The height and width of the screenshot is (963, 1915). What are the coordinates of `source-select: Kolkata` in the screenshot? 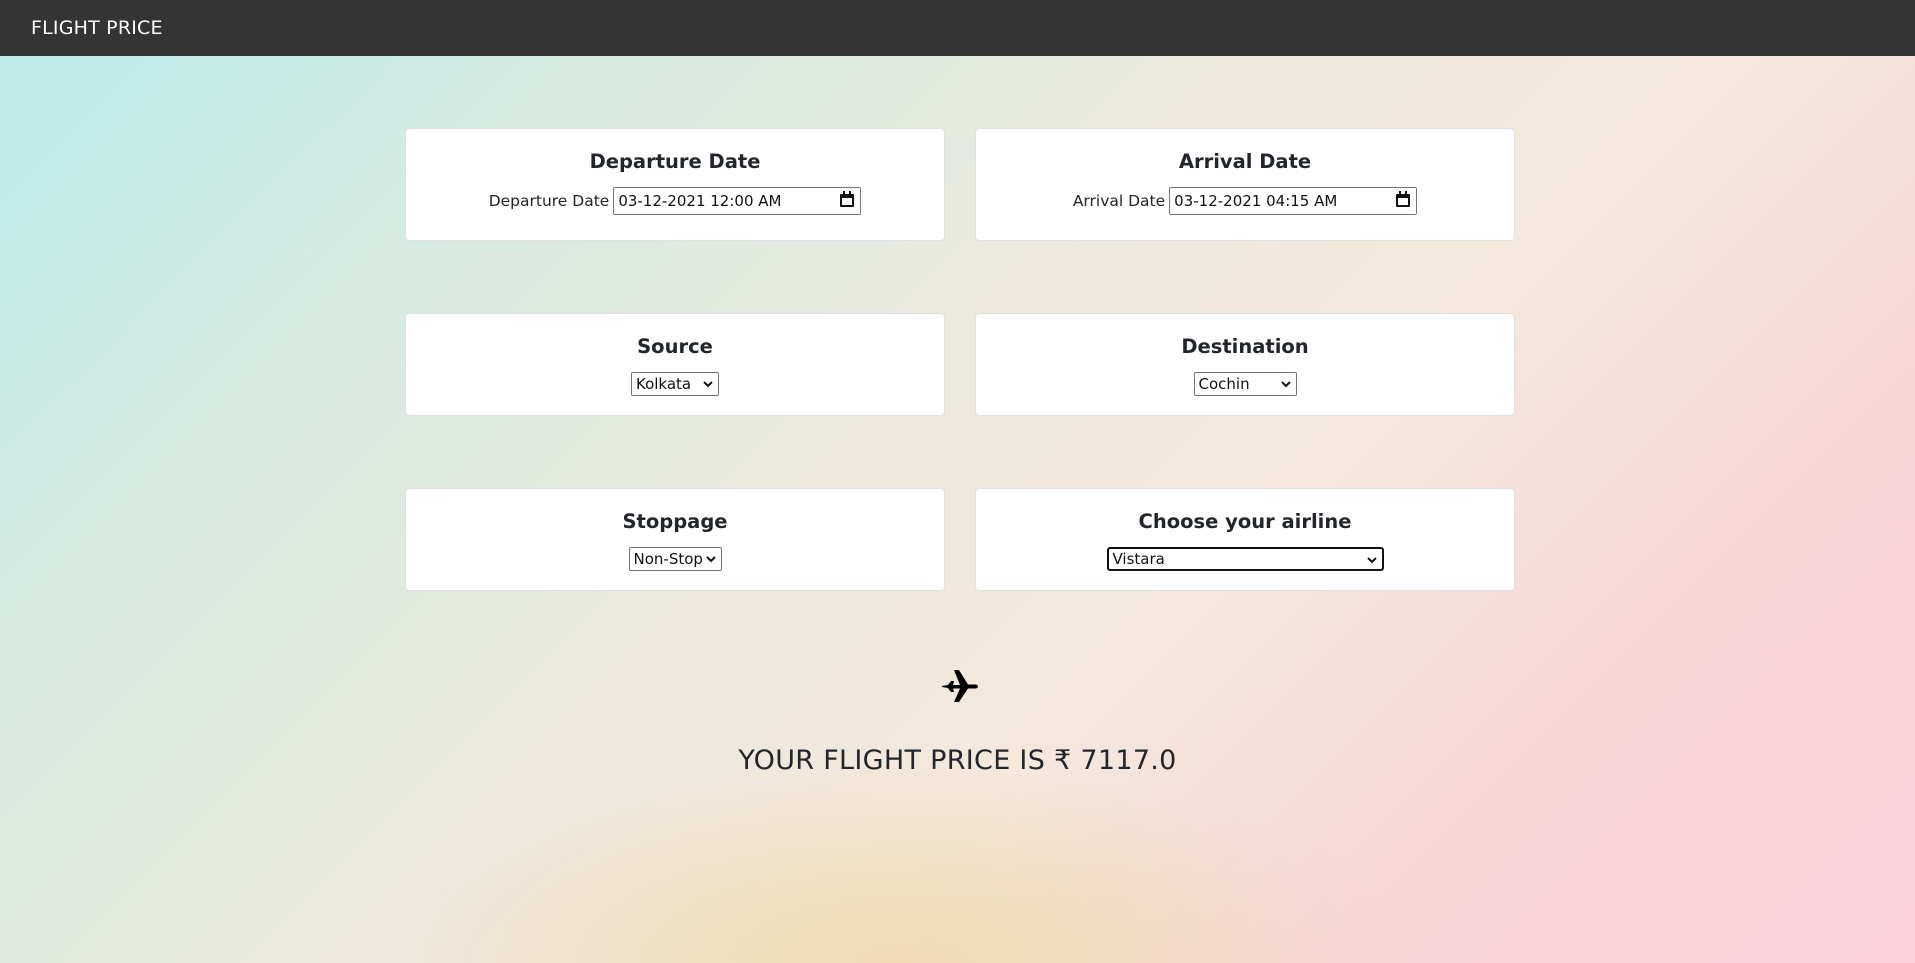 It's located at (675, 384).